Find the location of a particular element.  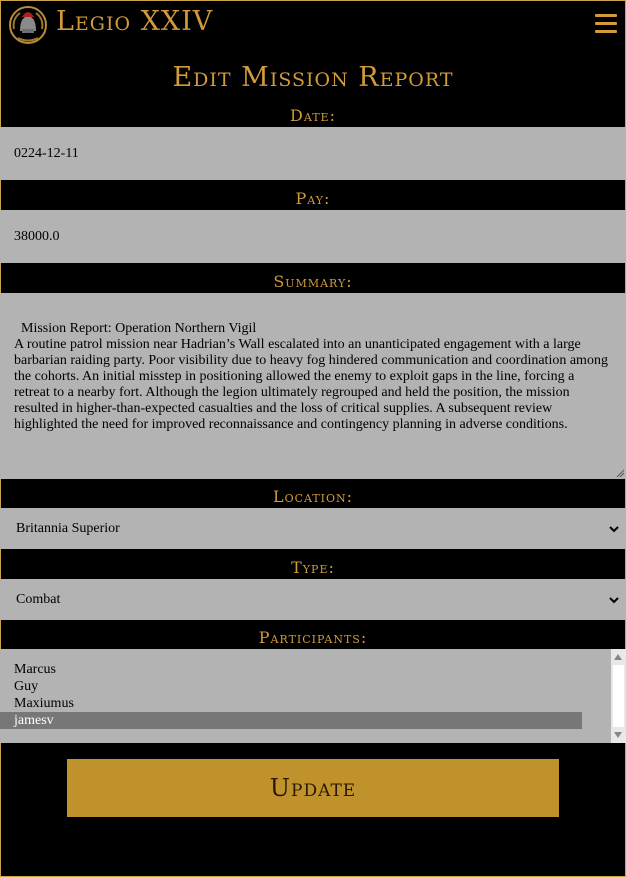

location-select: Britannia Superior is located at coordinates (313, 528).